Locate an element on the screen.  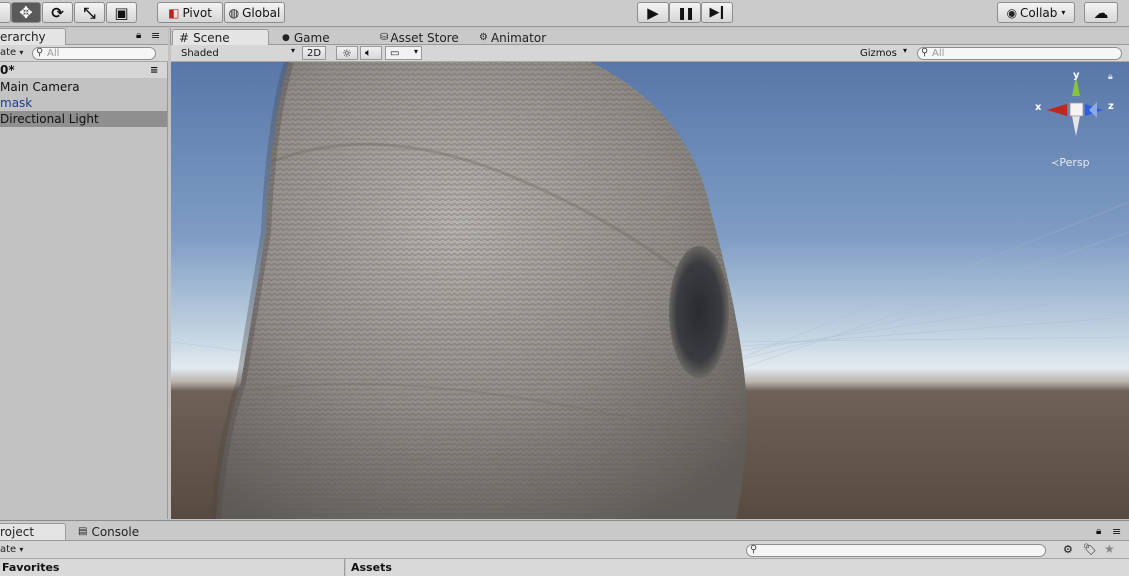
game-icon: ● is located at coordinates (286, 37).